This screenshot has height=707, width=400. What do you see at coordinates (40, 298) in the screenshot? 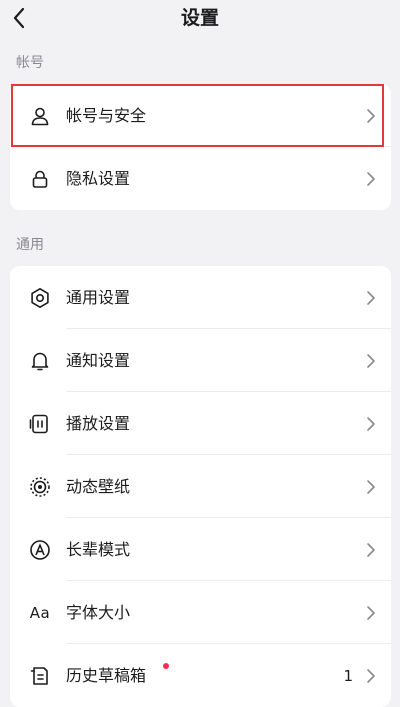
I see `gear-icon` at bounding box center [40, 298].